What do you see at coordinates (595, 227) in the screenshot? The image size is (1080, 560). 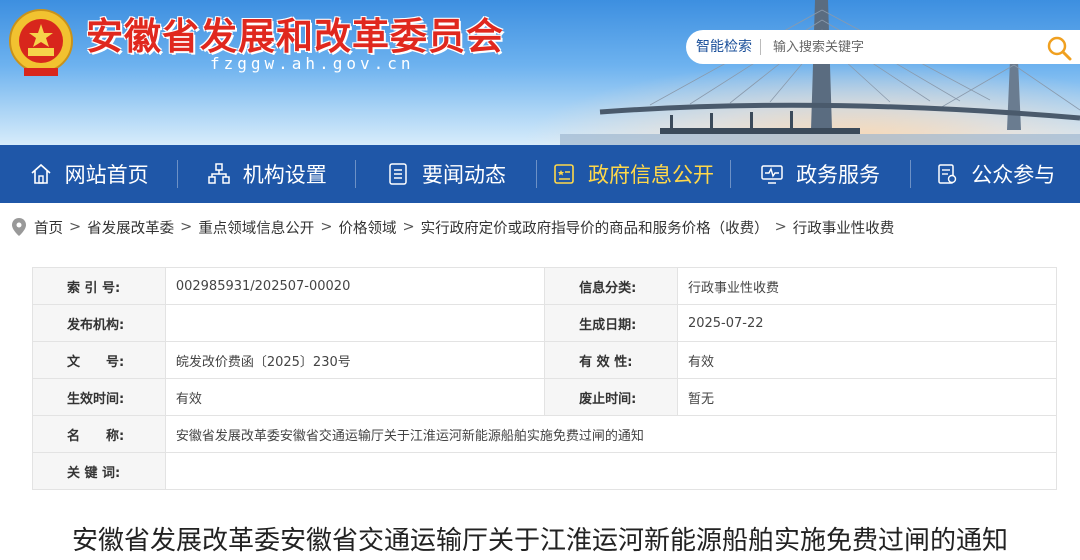 I see `breadcrumb-link: 实行政府定价或政府指导价的商品和服务价格（收费）` at bounding box center [595, 227].